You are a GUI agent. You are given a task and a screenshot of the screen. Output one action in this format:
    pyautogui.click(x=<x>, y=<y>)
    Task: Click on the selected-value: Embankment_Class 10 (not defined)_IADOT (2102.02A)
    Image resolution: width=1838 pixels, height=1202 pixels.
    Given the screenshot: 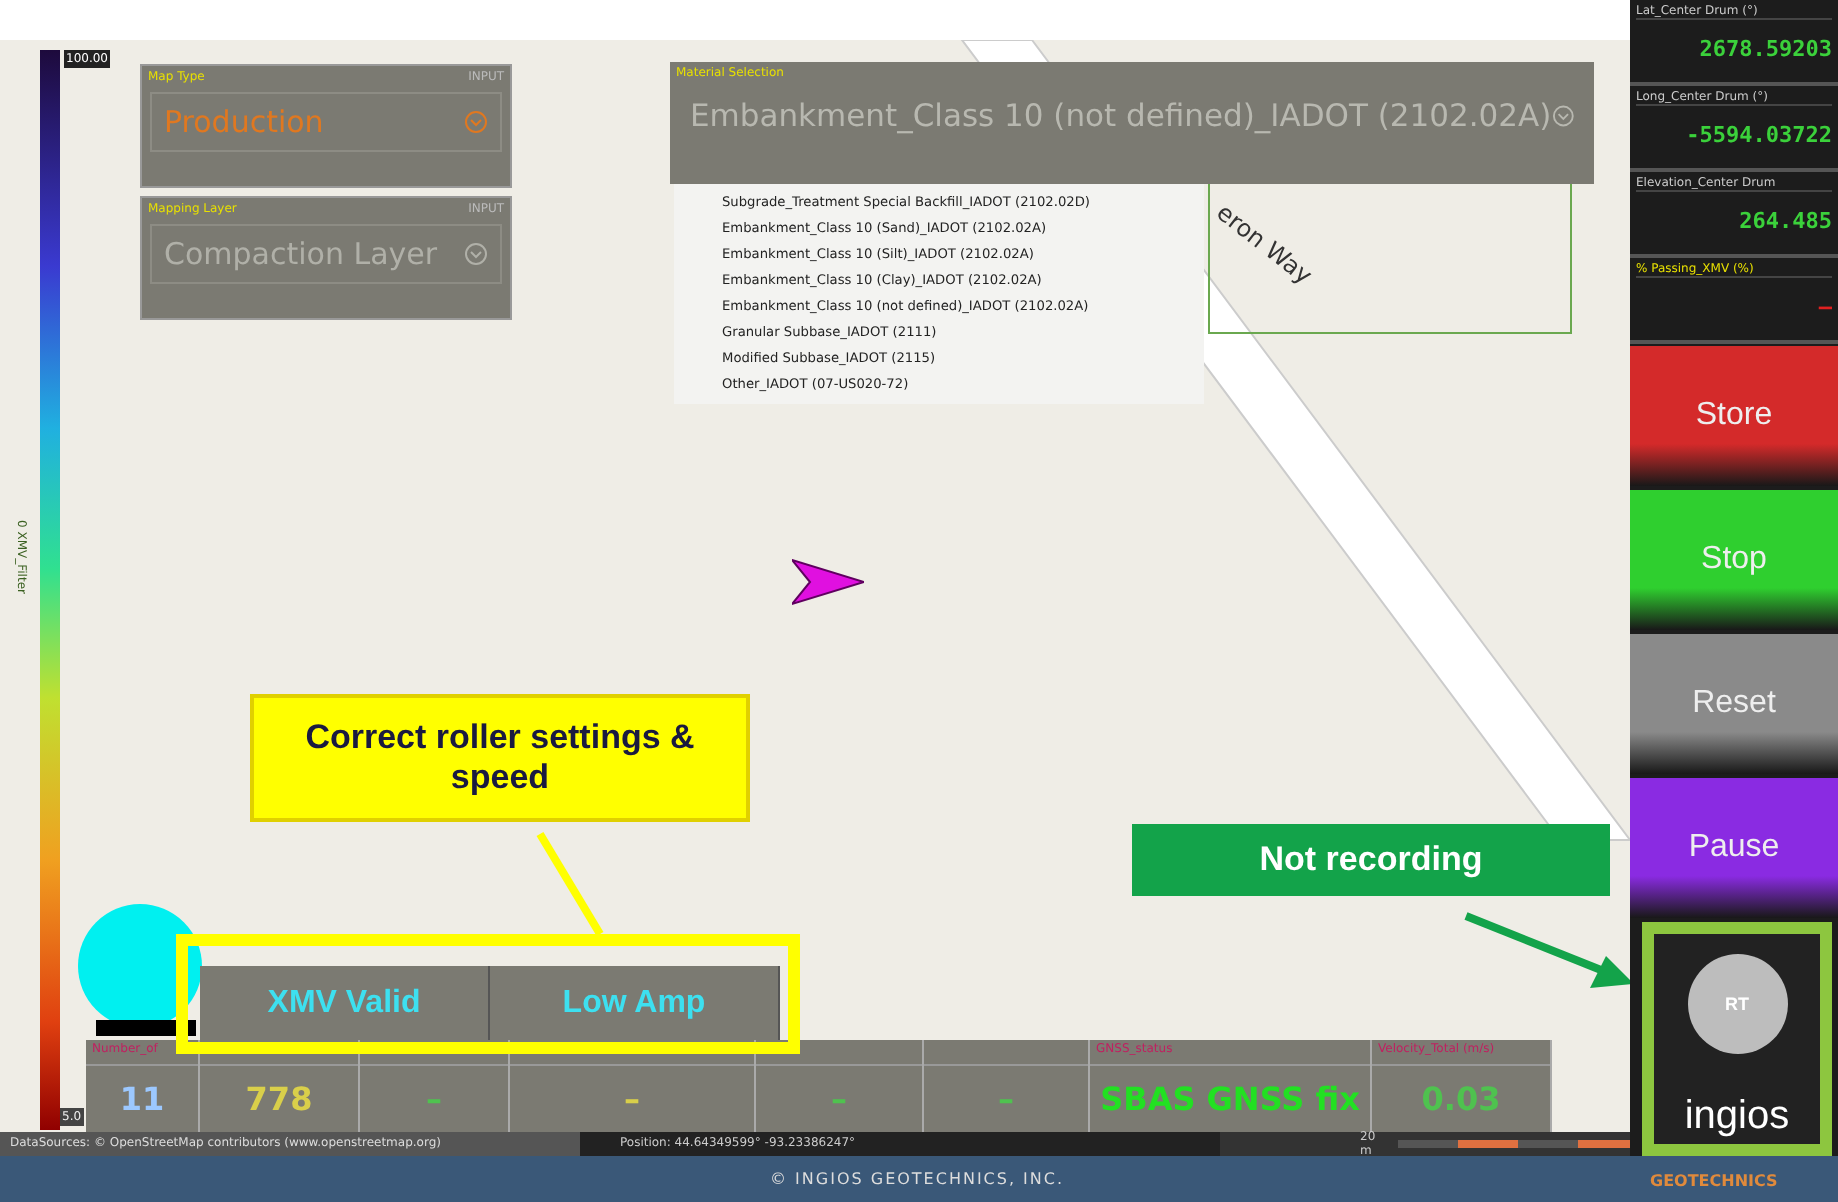 What is the action you would take?
    pyautogui.click(x=1121, y=116)
    